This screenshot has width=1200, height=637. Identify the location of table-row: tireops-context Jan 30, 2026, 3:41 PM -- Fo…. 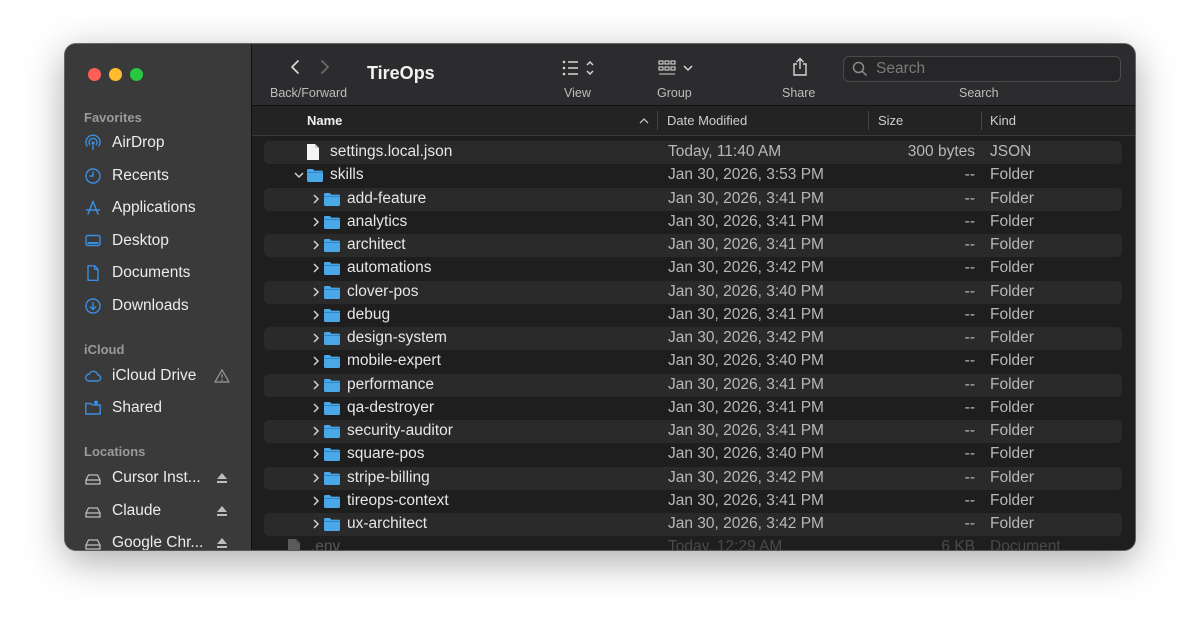
(693, 501).